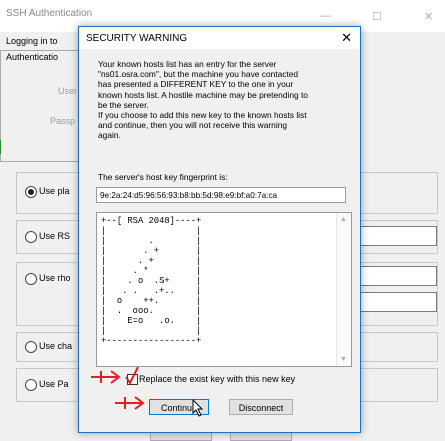 The width and height of the screenshot is (445, 441). I want to click on green-edge, so click(0, 147).